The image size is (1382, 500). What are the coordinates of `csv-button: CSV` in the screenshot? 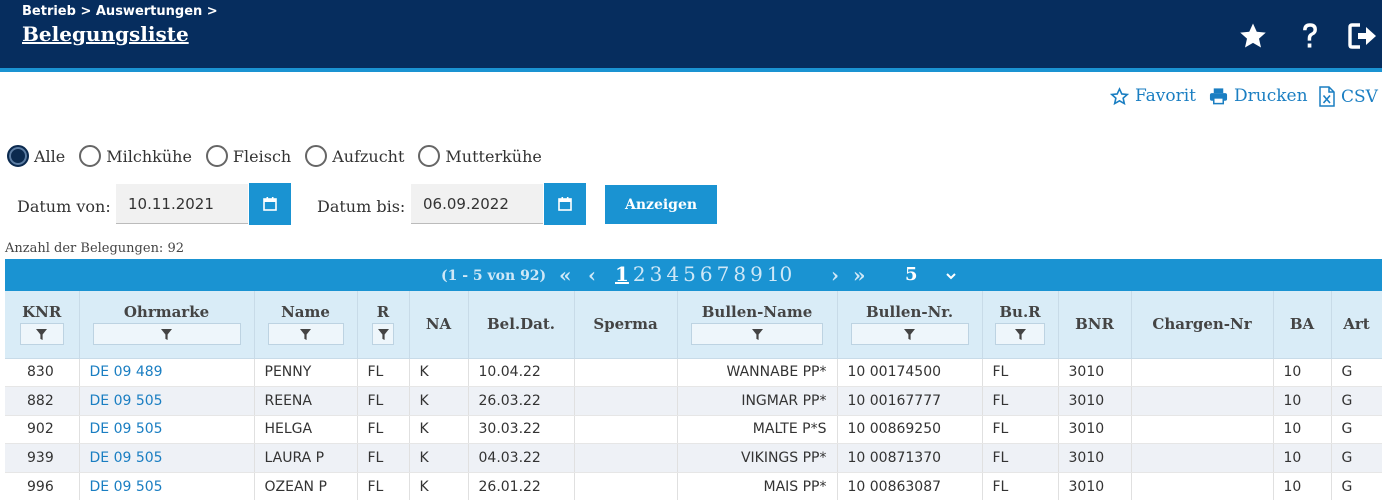 It's located at (1348, 96).